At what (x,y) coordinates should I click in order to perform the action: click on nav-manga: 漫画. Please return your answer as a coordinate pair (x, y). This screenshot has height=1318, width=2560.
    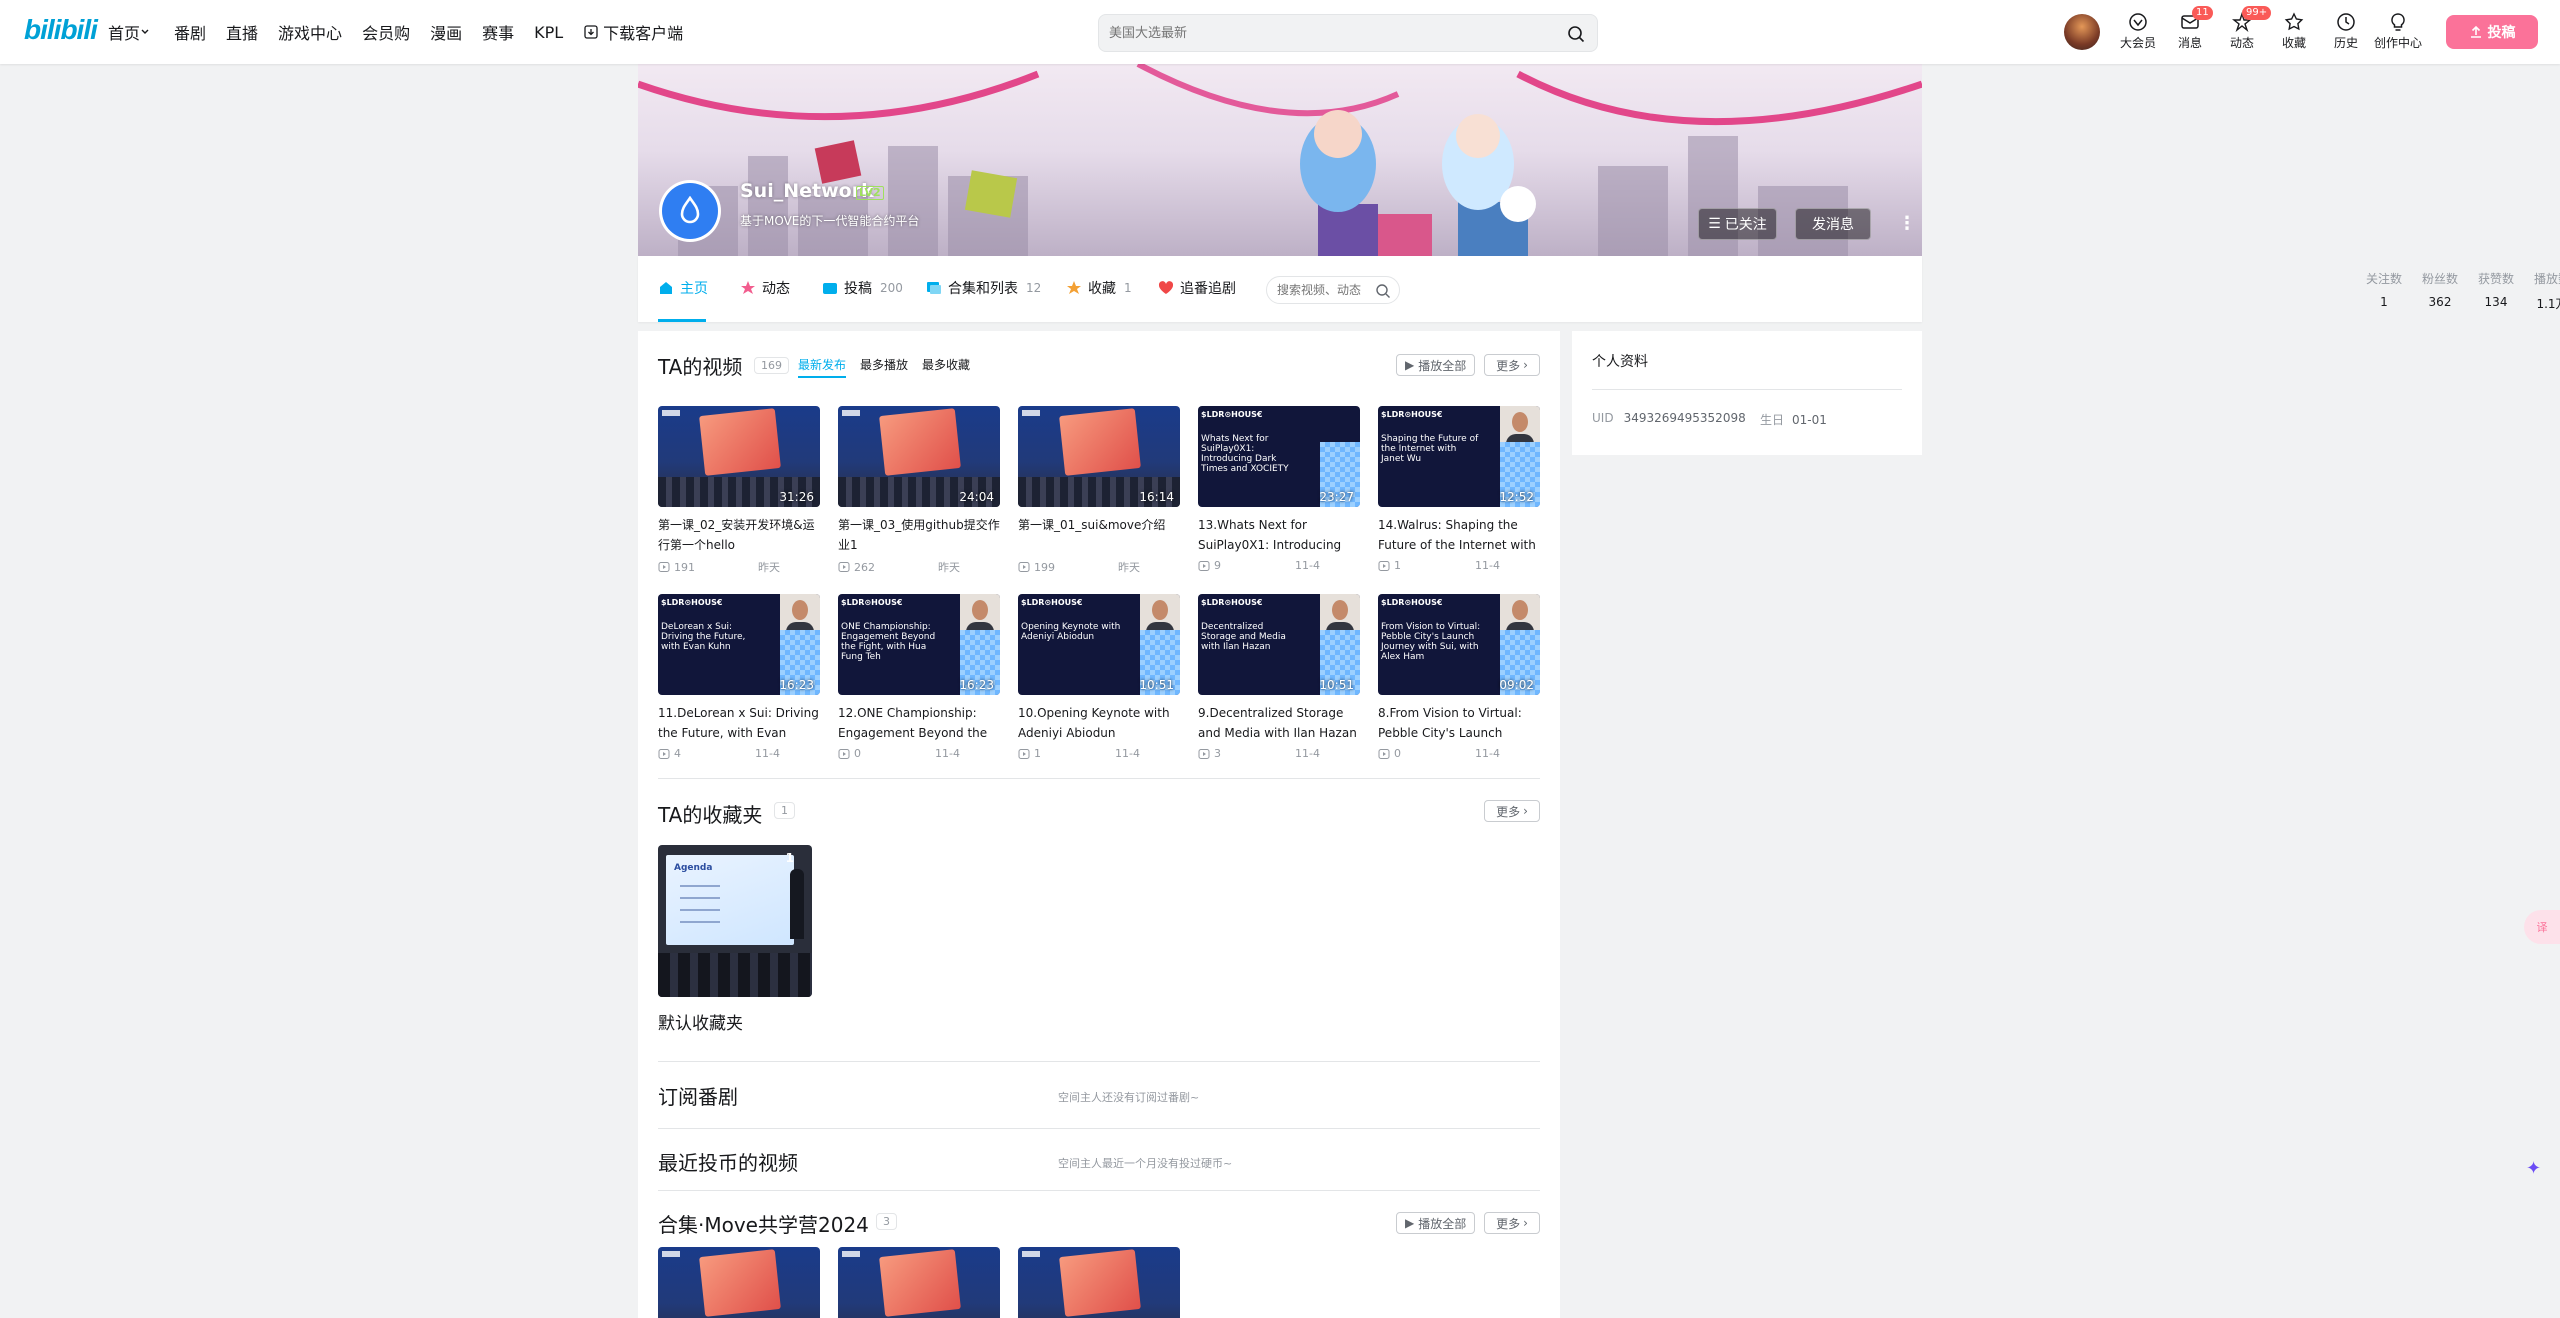
    Looking at the image, I should click on (446, 32).